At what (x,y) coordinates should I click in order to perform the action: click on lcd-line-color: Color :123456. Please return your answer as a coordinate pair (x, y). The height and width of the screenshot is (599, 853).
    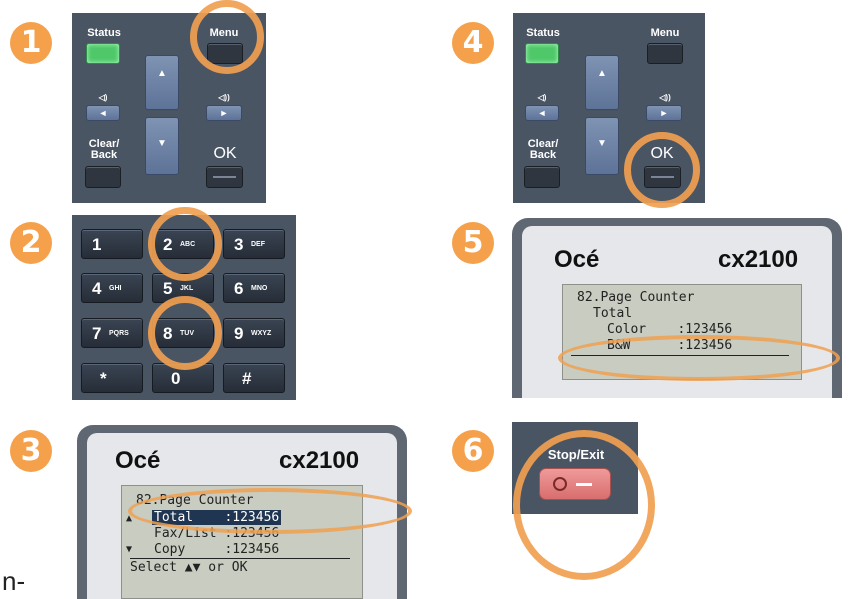
    Looking at the image, I should click on (670, 329).